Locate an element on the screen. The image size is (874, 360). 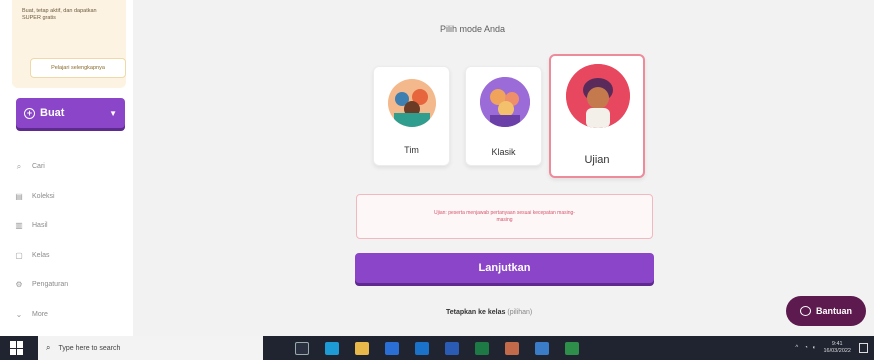
clock-date: 16/03/2022 is located at coordinates (837, 351).